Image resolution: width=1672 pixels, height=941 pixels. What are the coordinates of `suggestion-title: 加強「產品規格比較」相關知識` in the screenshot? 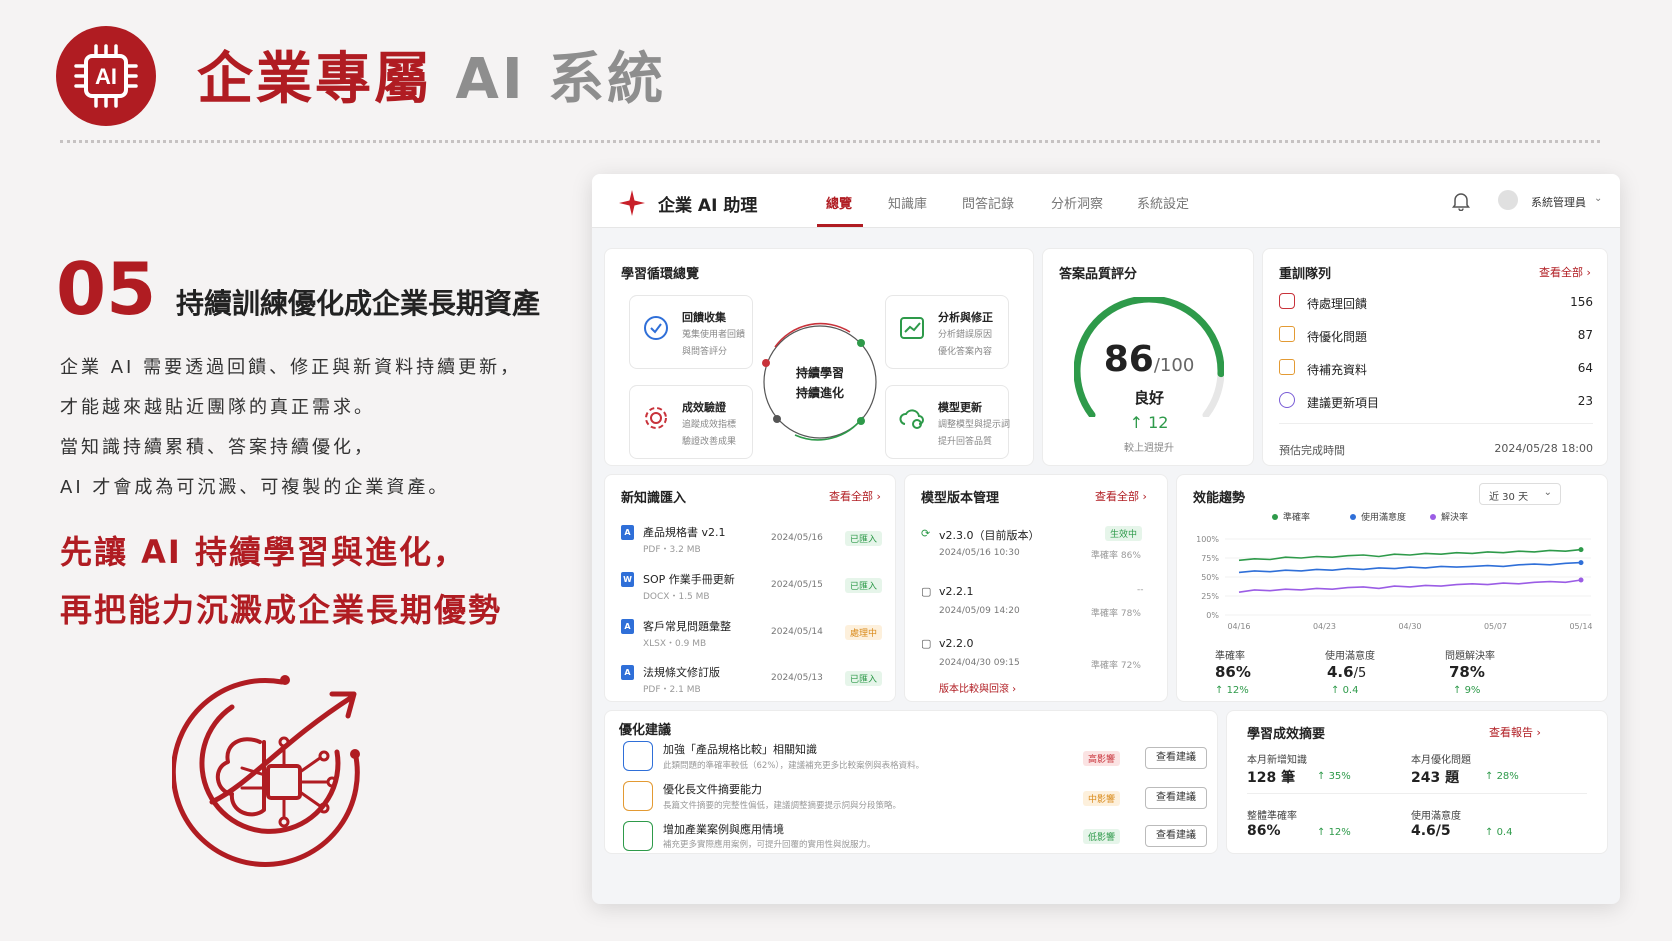 It's located at (740, 749).